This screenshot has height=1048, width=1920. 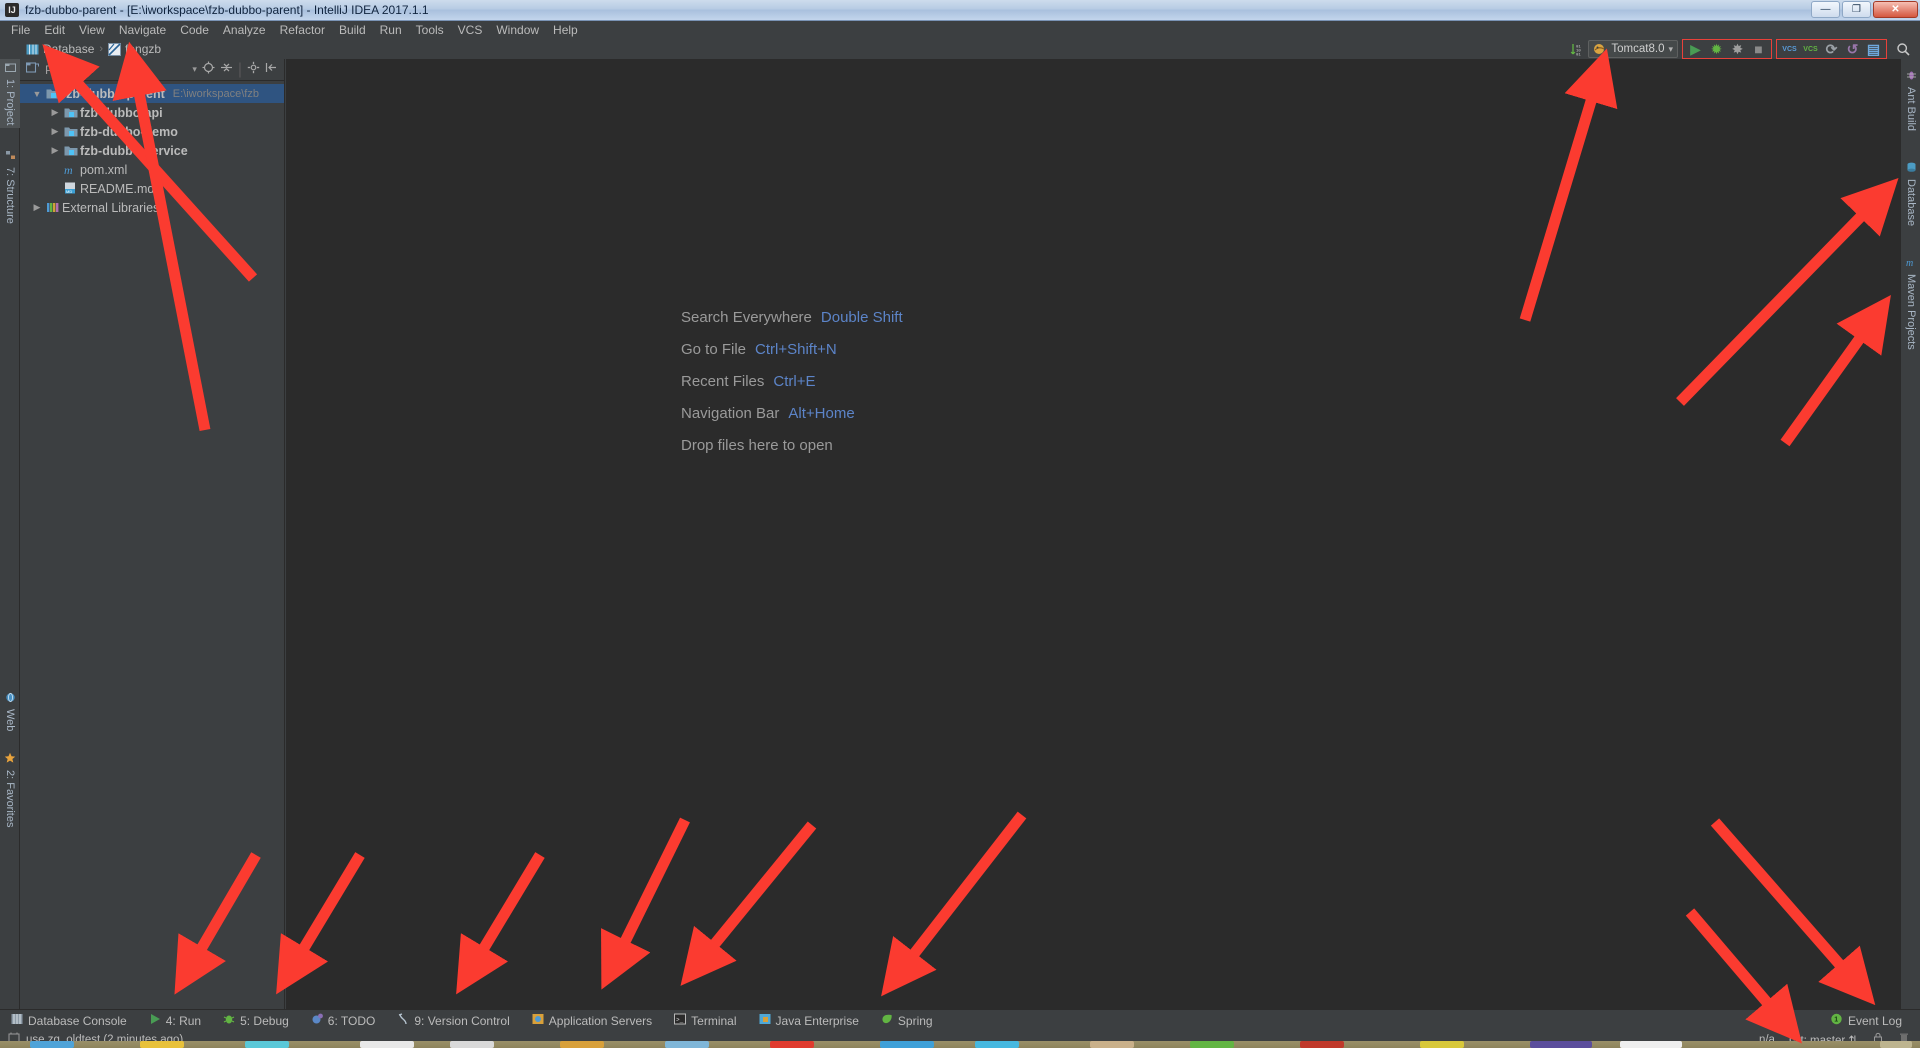 I want to click on run-button: ▶, so click(x=1695, y=49).